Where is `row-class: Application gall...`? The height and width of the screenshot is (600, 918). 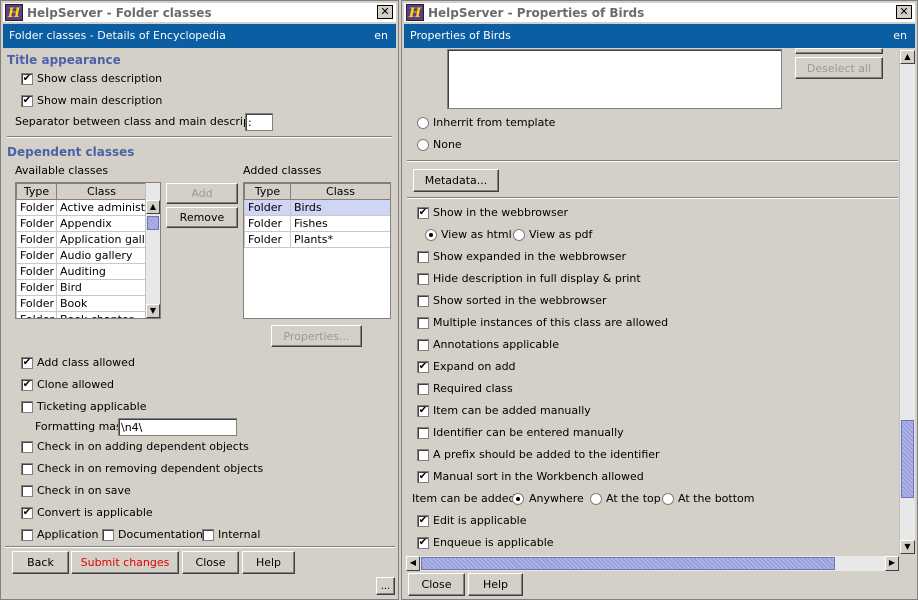
row-class: Application gall... is located at coordinates (101, 239).